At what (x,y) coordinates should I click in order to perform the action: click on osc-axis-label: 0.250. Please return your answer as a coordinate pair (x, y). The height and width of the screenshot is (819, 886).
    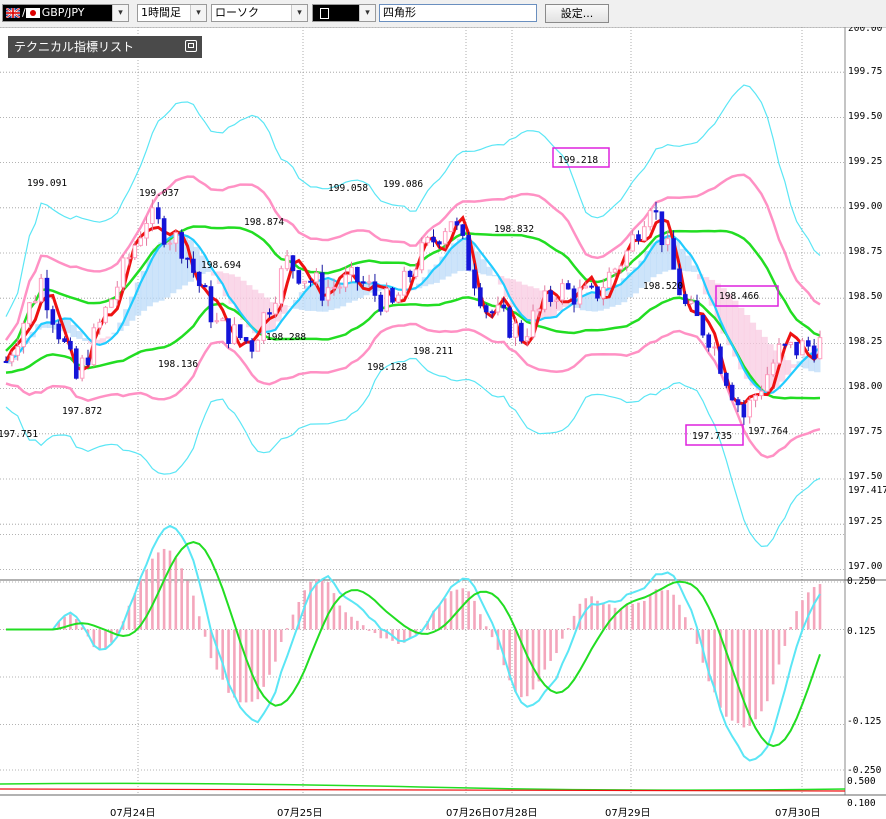
    Looking at the image, I should click on (861, 581).